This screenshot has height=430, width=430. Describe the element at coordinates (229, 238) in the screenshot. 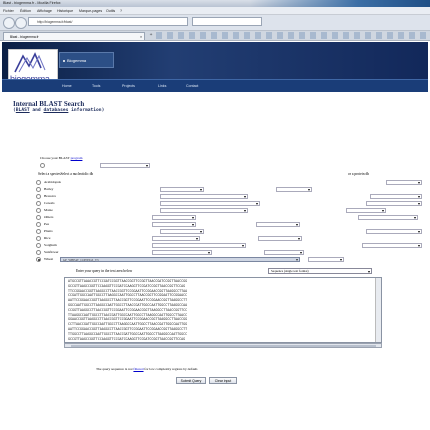

I see `species-row-rice: Rice ▾ ▾` at that location.